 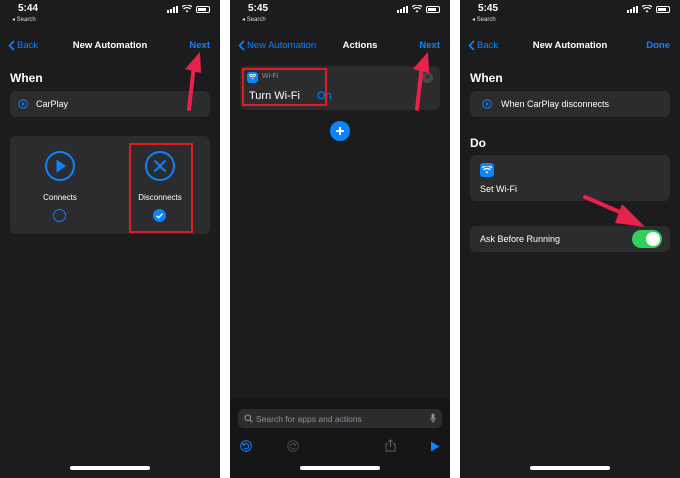 What do you see at coordinates (555, 104) in the screenshot?
I see `trigger-label: When CarPlay disconnects` at bounding box center [555, 104].